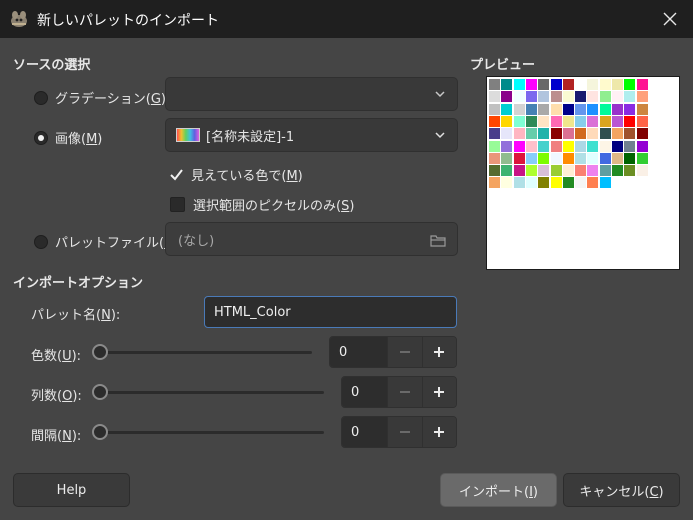  What do you see at coordinates (56, 396) in the screenshot?
I see `columns-label: 列数(O):` at bounding box center [56, 396].